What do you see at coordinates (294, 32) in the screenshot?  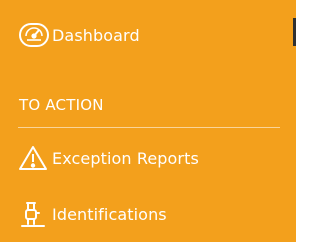 I see `scrollbar-thumb` at bounding box center [294, 32].